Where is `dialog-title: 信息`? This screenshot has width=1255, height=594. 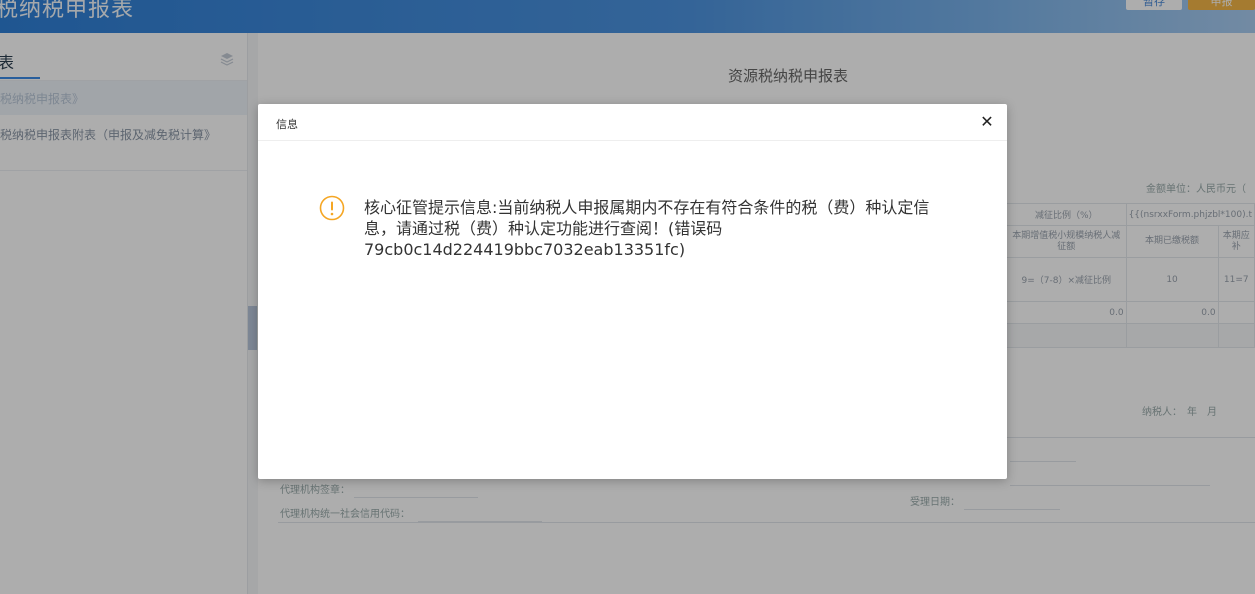 dialog-title: 信息 is located at coordinates (287, 124).